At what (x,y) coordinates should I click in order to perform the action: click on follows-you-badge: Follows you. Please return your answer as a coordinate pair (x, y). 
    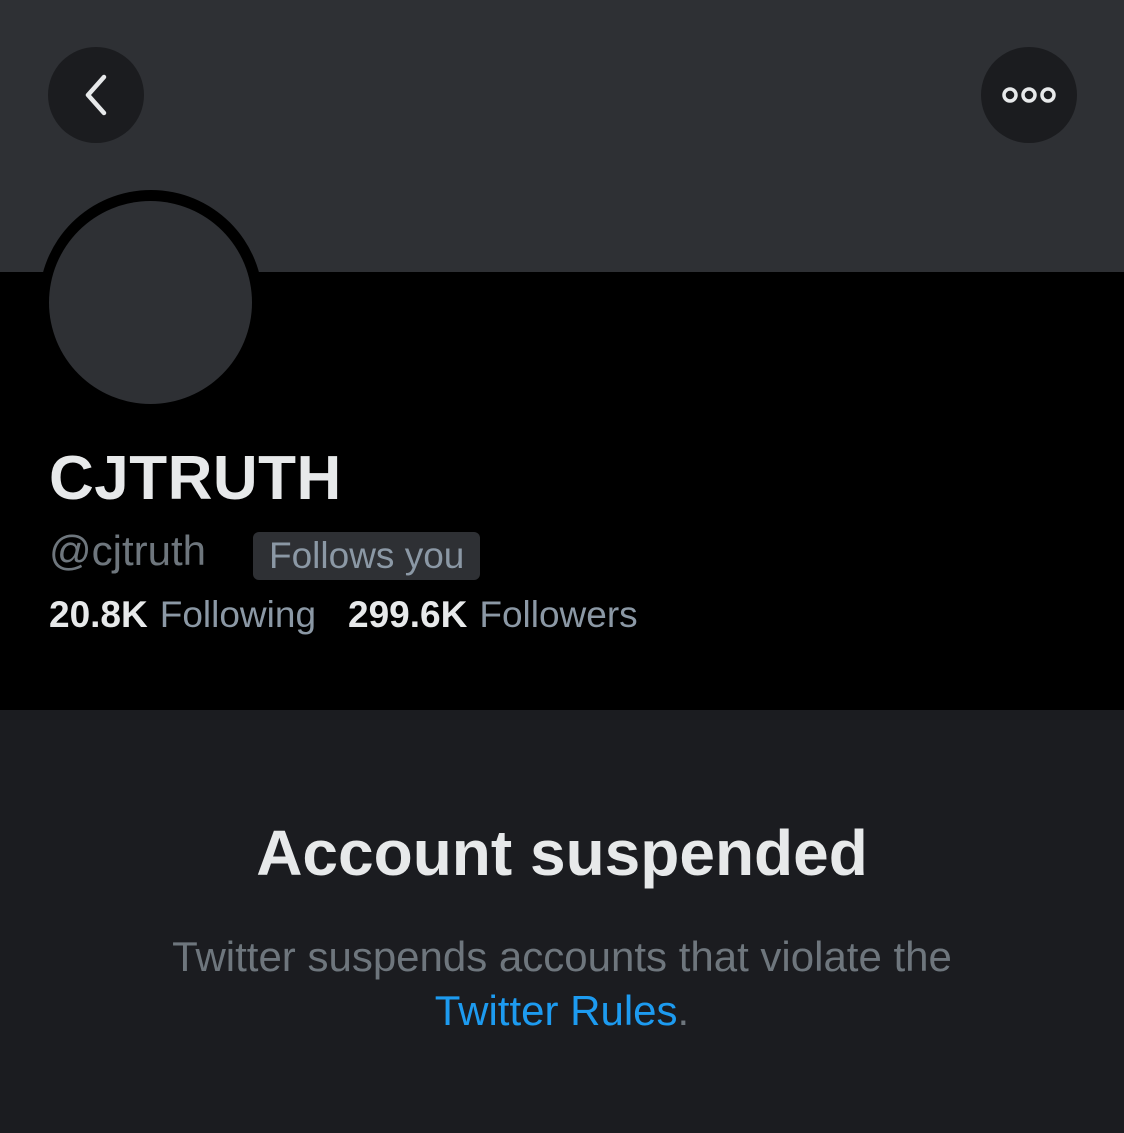
    Looking at the image, I should click on (367, 556).